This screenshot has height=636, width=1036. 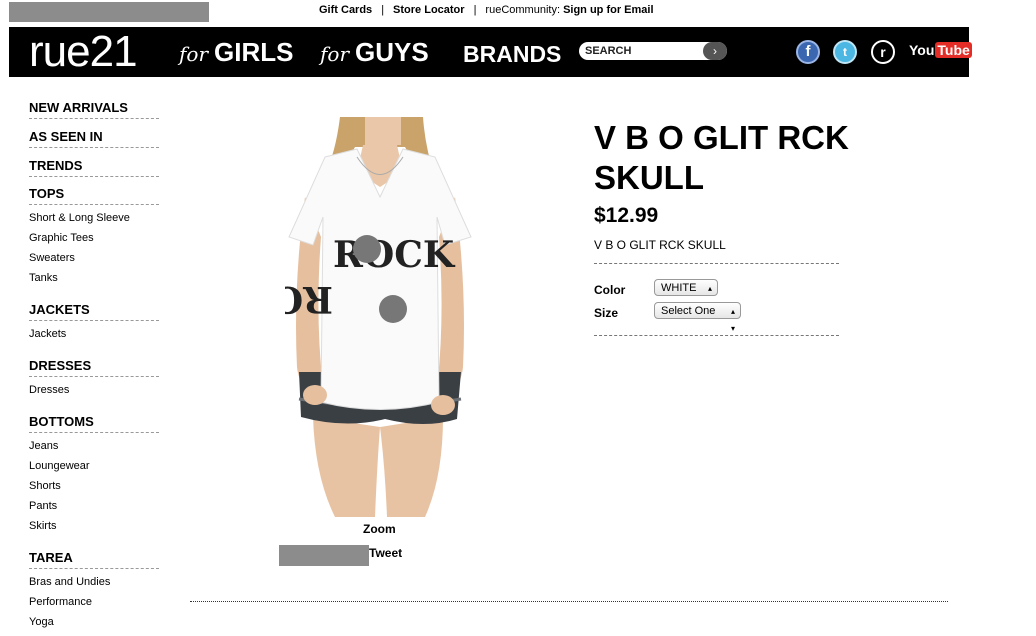 I want to click on search-box: ›, so click(x=653, y=51).